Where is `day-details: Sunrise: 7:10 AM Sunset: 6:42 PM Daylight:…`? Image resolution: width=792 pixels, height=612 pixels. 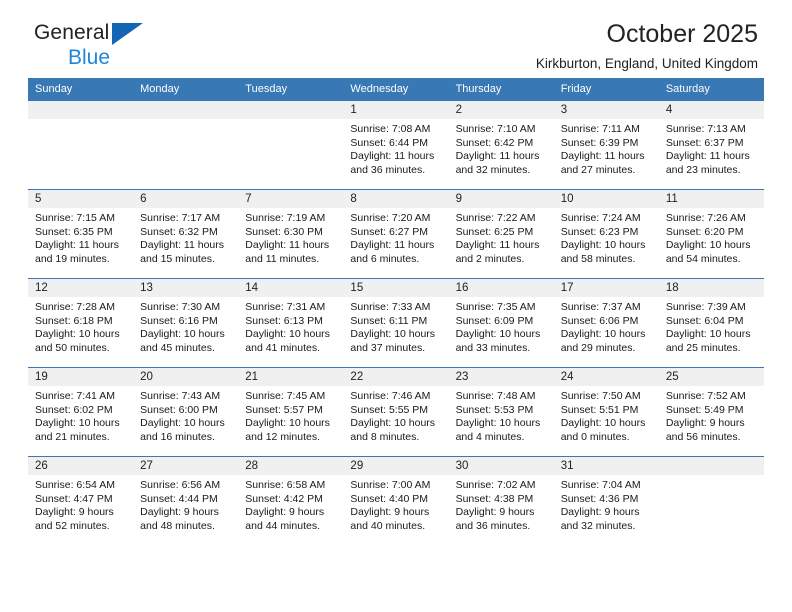 day-details: Sunrise: 7:10 AM Sunset: 6:42 PM Daylight:… is located at coordinates (501, 148).